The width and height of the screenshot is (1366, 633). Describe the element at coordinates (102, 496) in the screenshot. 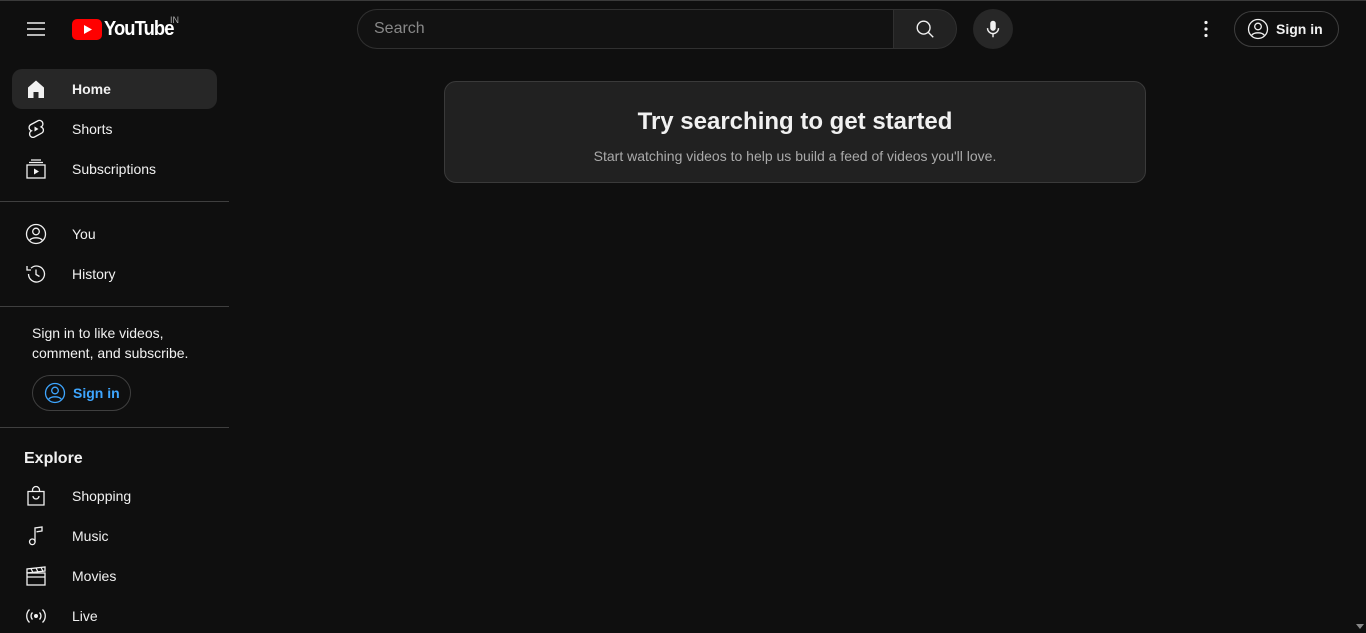

I see `sidebar-item-label: Shopping` at that location.